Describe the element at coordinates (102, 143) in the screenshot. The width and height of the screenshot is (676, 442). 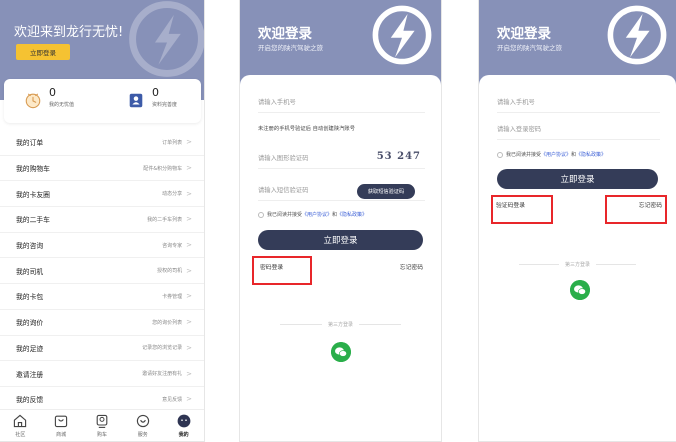
I see `menu-item-orders: 我的订单 订单列表 >` at that location.